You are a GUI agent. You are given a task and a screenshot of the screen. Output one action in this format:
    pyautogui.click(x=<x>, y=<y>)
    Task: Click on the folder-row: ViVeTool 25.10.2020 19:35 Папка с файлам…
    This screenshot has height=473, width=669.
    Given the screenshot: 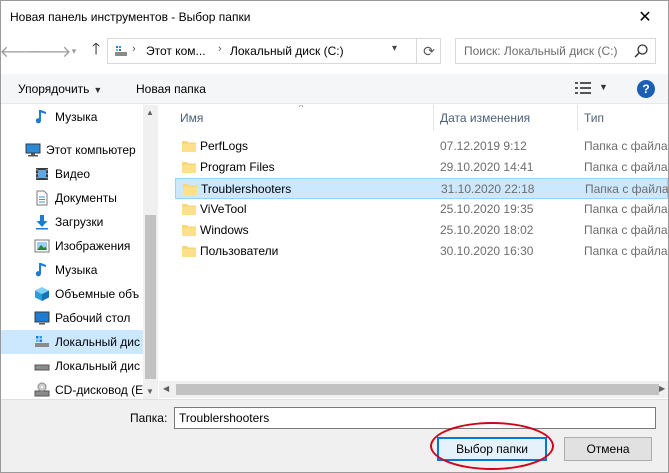 What is the action you would take?
    pyautogui.click(x=421, y=209)
    